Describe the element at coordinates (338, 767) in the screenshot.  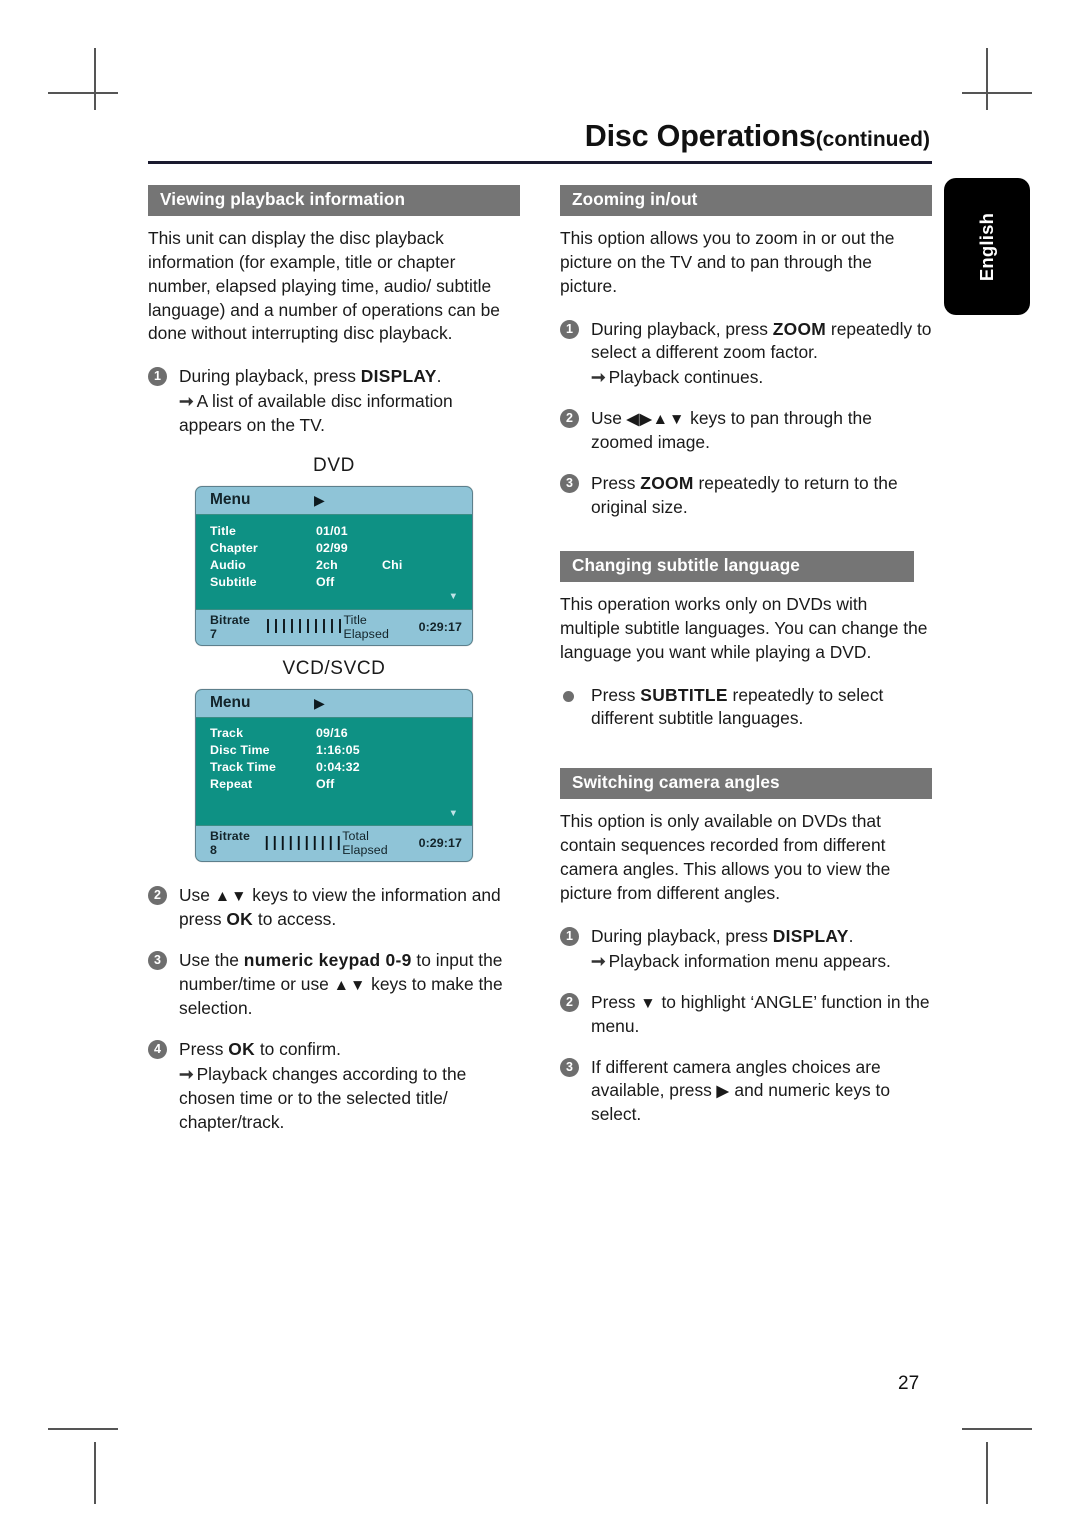
I see `osd-row-value1: 0:04:32` at that location.